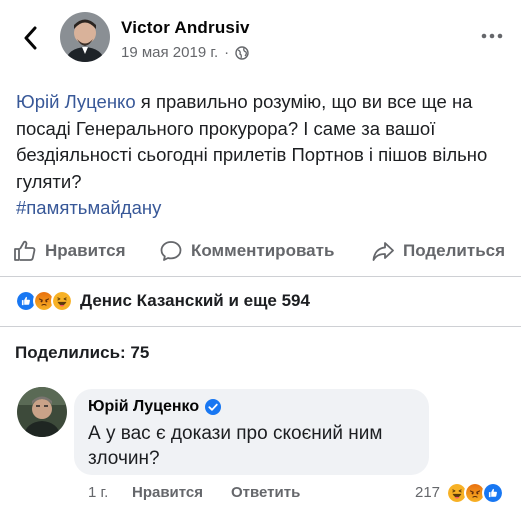 The width and height of the screenshot is (521, 517). I want to click on thumbs-up-icon, so click(25, 250).